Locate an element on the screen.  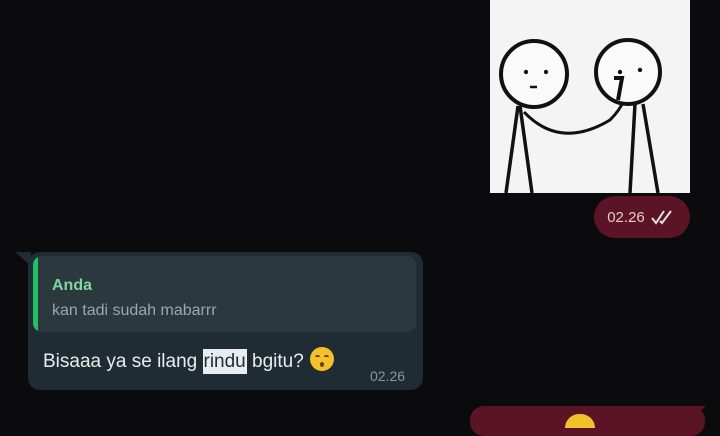
highlighted-word: rindu is located at coordinates (224, 361).